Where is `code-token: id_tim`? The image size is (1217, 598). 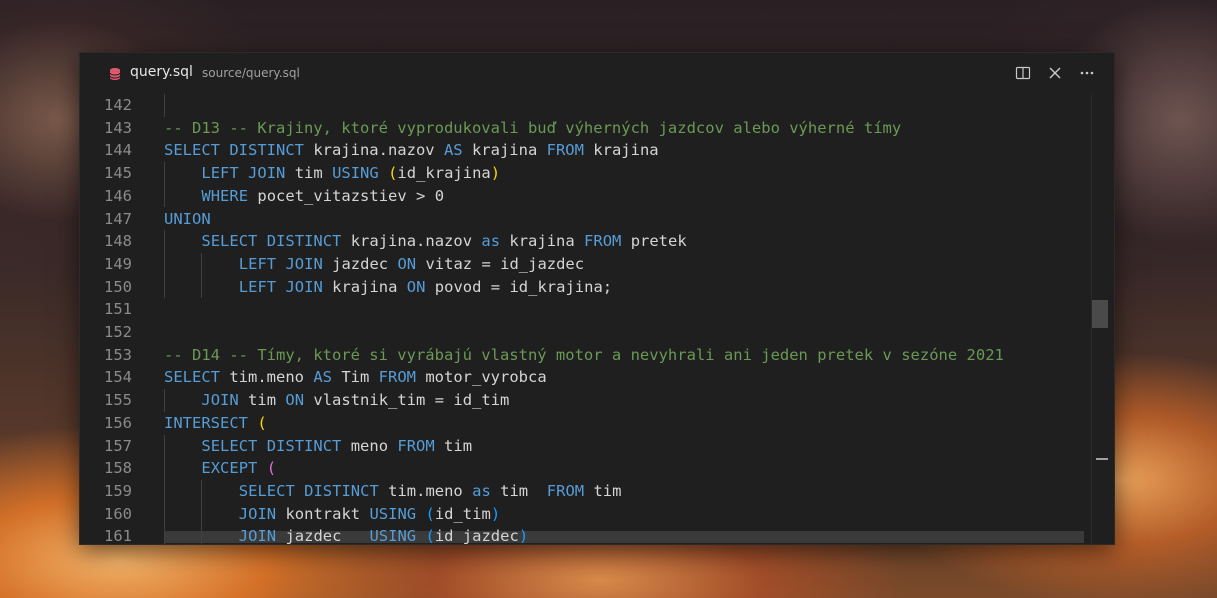 code-token: id_tim is located at coordinates (462, 513).